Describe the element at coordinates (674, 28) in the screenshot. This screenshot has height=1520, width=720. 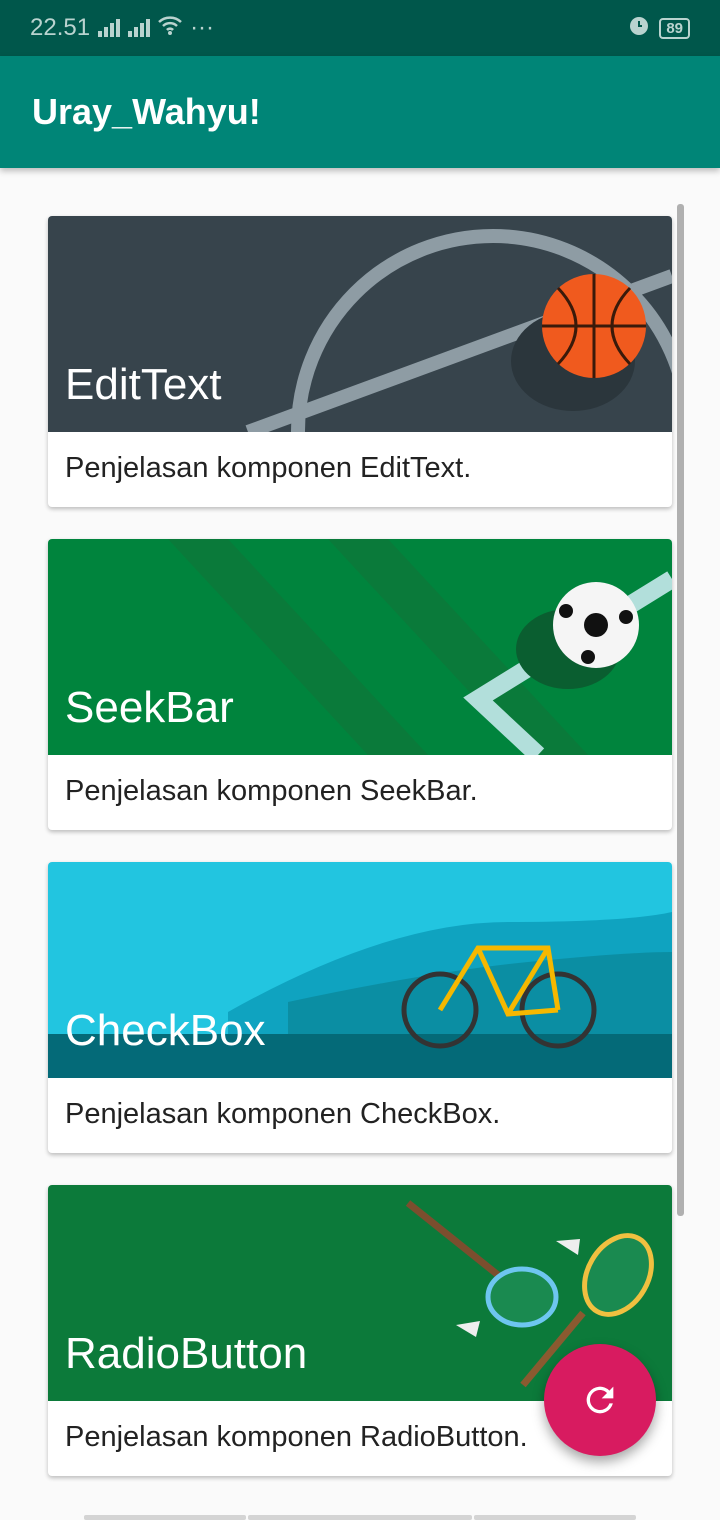
I see `battery-icon: 89` at that location.